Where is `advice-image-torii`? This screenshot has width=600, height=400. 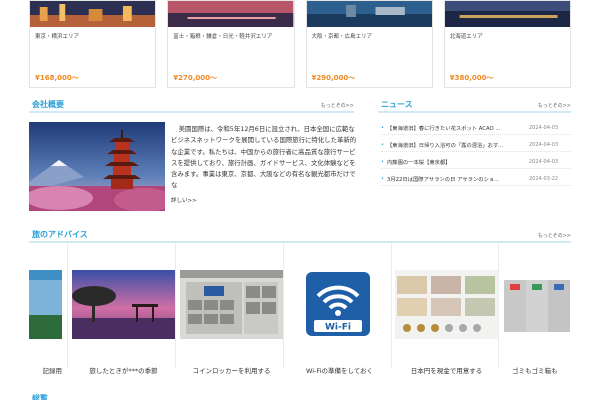
advice-image-torii is located at coordinates (123, 304).